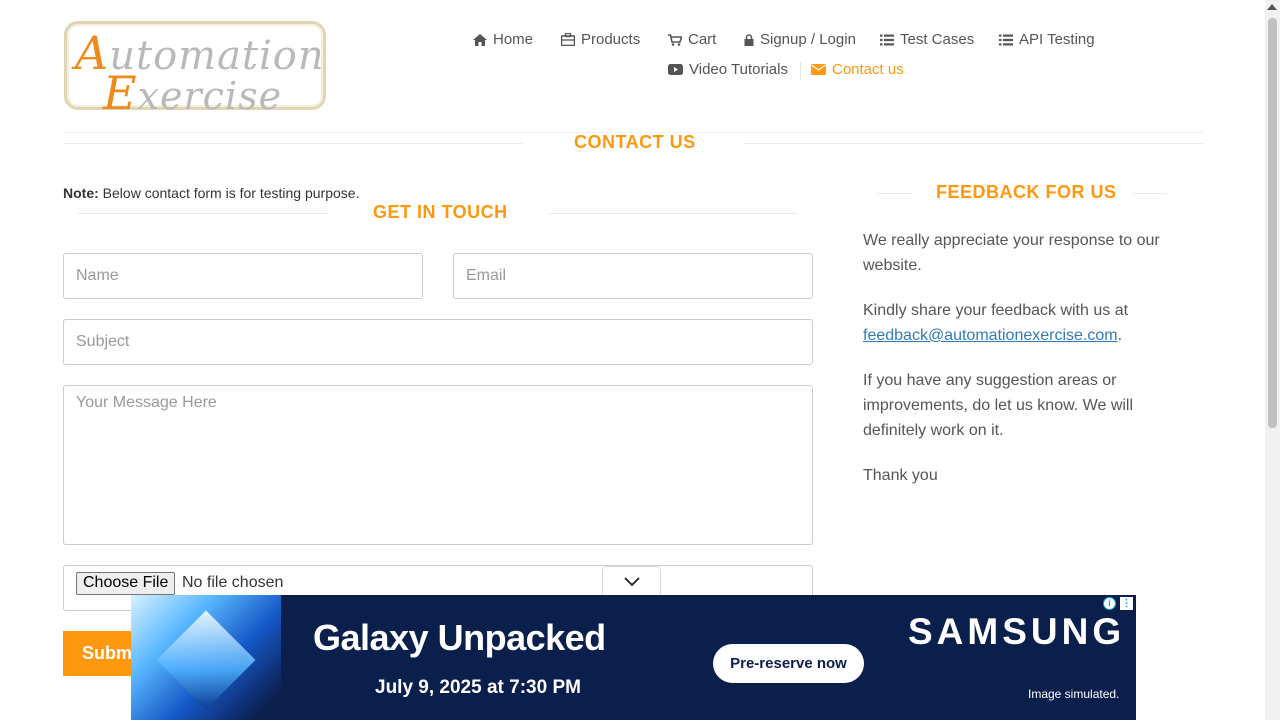  I want to click on nav-api-testing: API Testing, so click(1047, 39).